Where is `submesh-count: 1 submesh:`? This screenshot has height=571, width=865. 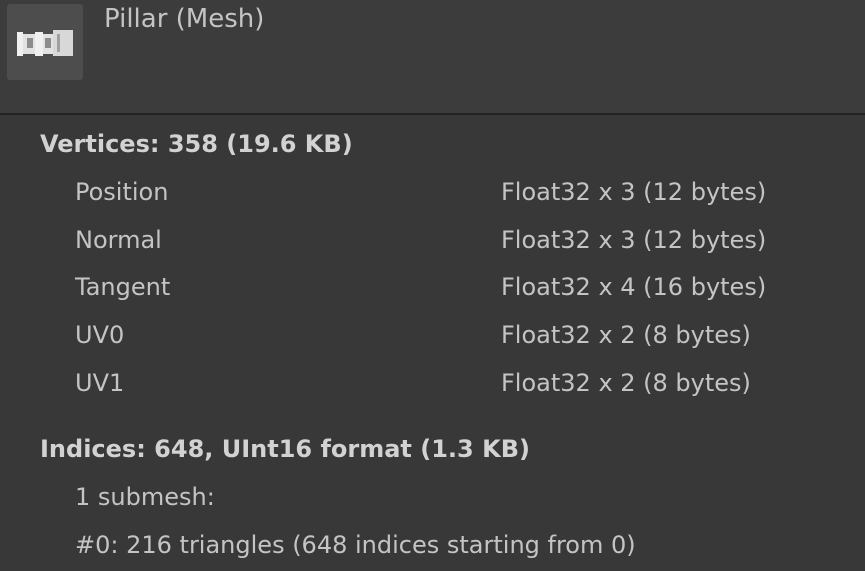 submesh-count: 1 submesh: is located at coordinates (145, 497).